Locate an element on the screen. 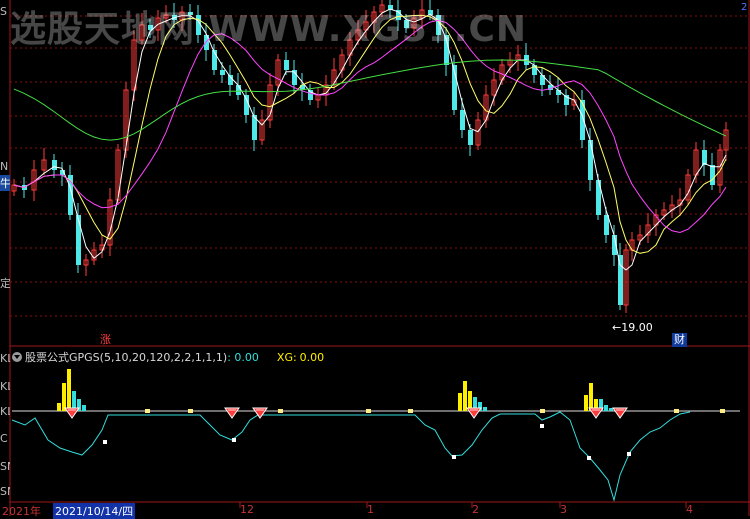 Image resolution: width=750 pixels, height=519 pixels. axis-tick-4: 4 is located at coordinates (689, 509).